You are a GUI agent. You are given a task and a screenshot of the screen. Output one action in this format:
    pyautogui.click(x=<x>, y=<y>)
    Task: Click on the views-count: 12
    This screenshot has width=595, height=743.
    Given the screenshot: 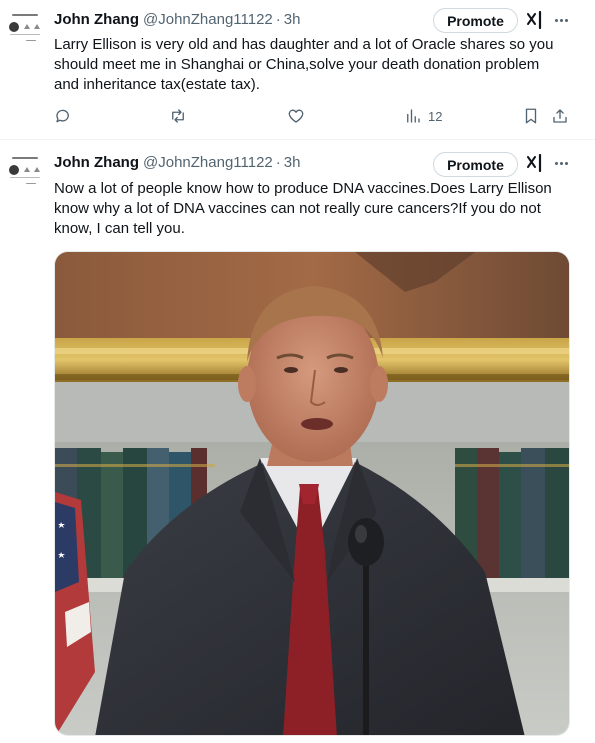 What is the action you would take?
    pyautogui.click(x=435, y=116)
    